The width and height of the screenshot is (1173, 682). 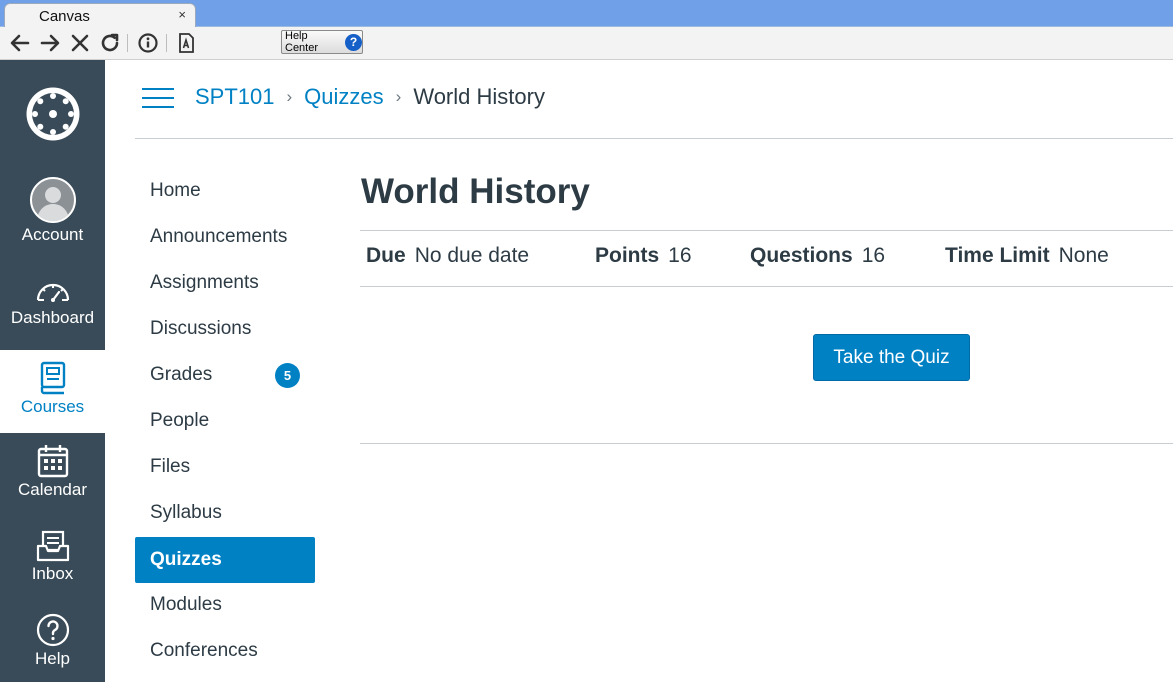 I want to click on help-icon, so click(x=52, y=630).